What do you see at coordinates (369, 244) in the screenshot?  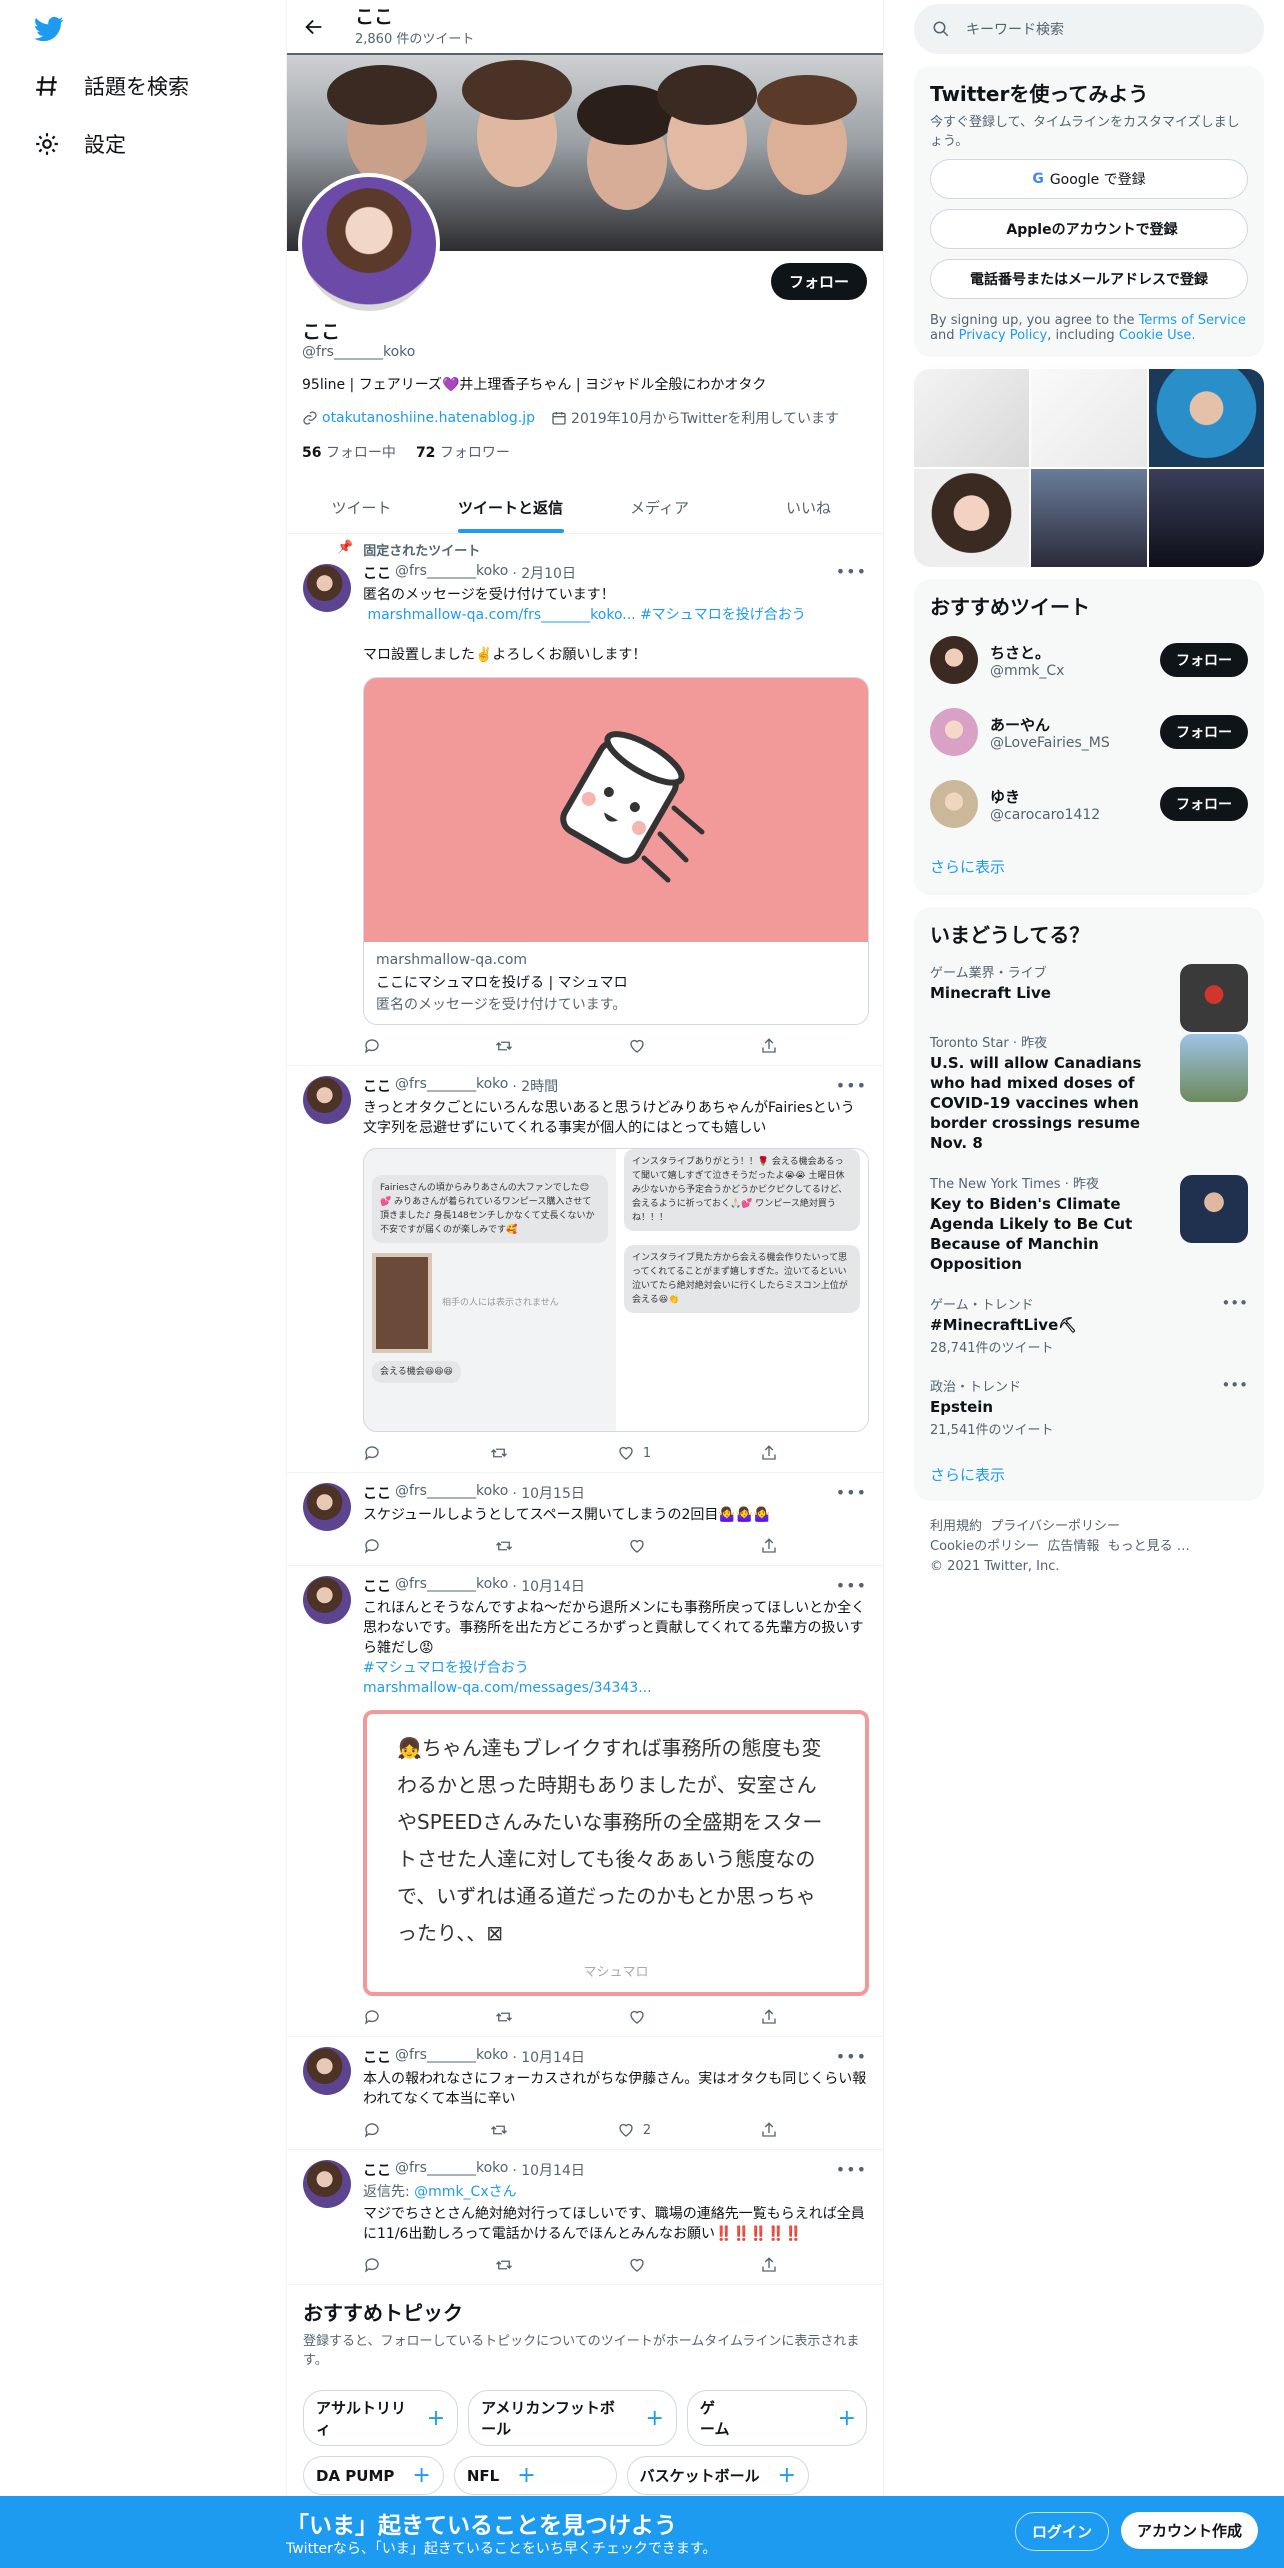 I see `profile-avatar` at bounding box center [369, 244].